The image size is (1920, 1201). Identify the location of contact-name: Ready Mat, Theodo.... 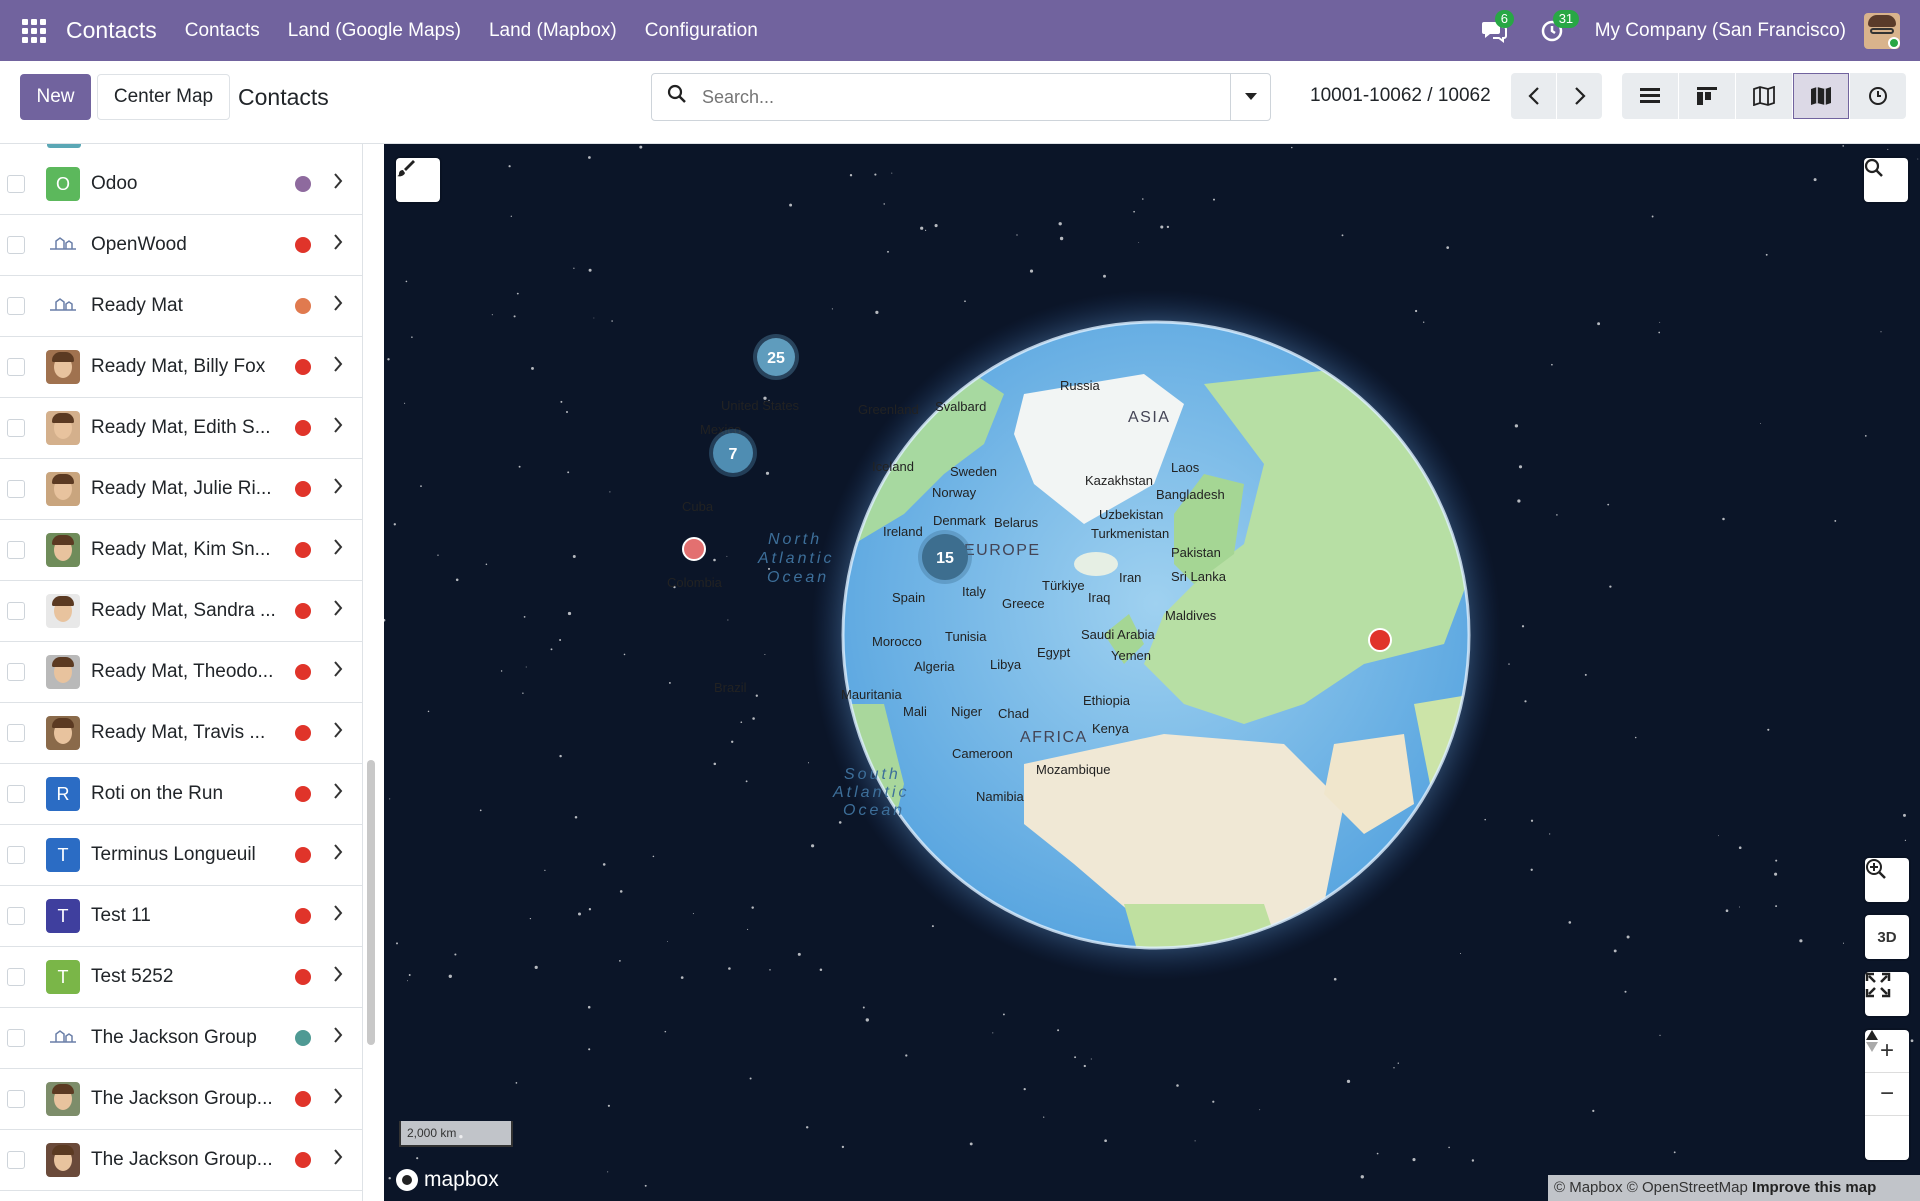
(193, 672).